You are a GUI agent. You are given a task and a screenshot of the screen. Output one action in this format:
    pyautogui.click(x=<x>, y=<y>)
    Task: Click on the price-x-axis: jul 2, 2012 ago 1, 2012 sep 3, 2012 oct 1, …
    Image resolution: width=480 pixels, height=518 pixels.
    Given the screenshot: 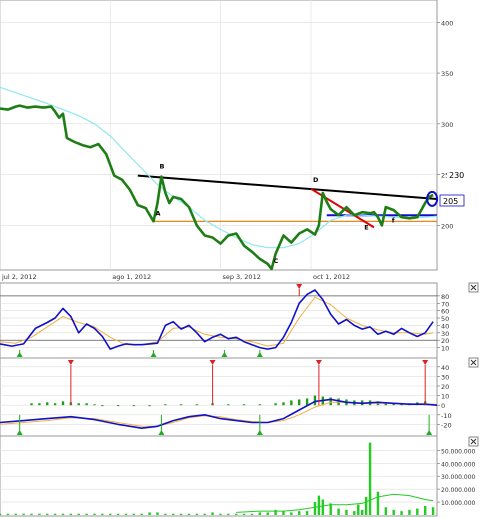 What is the action you would take?
    pyautogui.click(x=175, y=277)
    